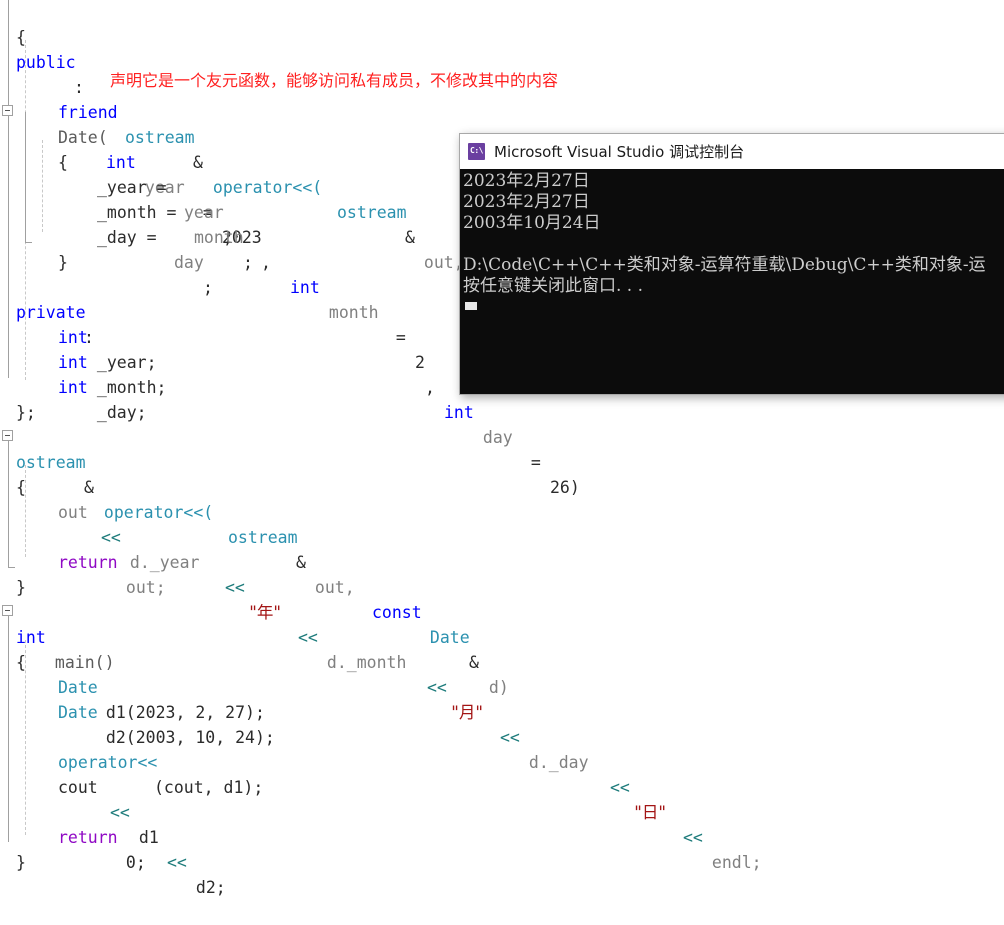  Describe the element at coordinates (132, 686) in the screenshot. I see `code-line: Date d1(2023, 2, 27);` at that location.